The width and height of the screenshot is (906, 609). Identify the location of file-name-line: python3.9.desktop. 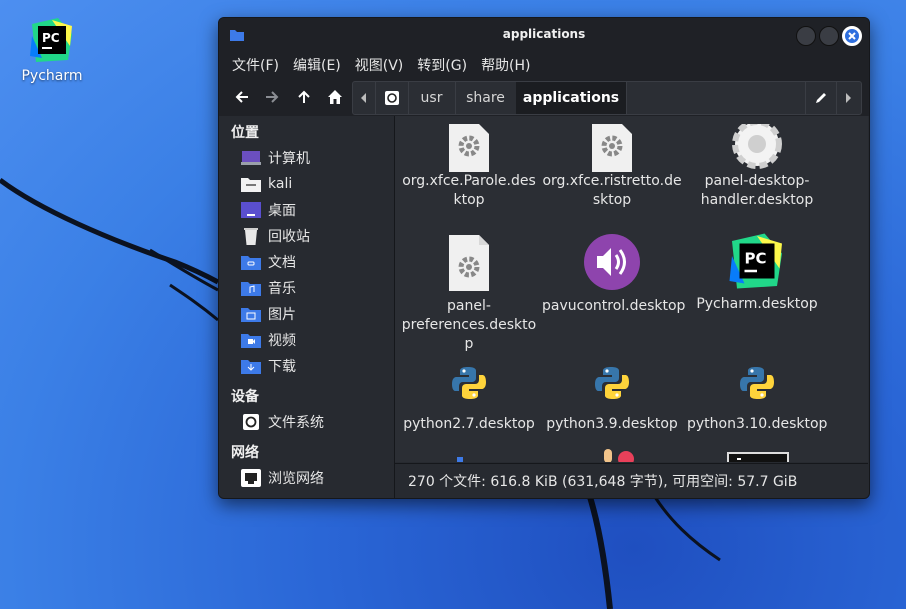
(612, 424).